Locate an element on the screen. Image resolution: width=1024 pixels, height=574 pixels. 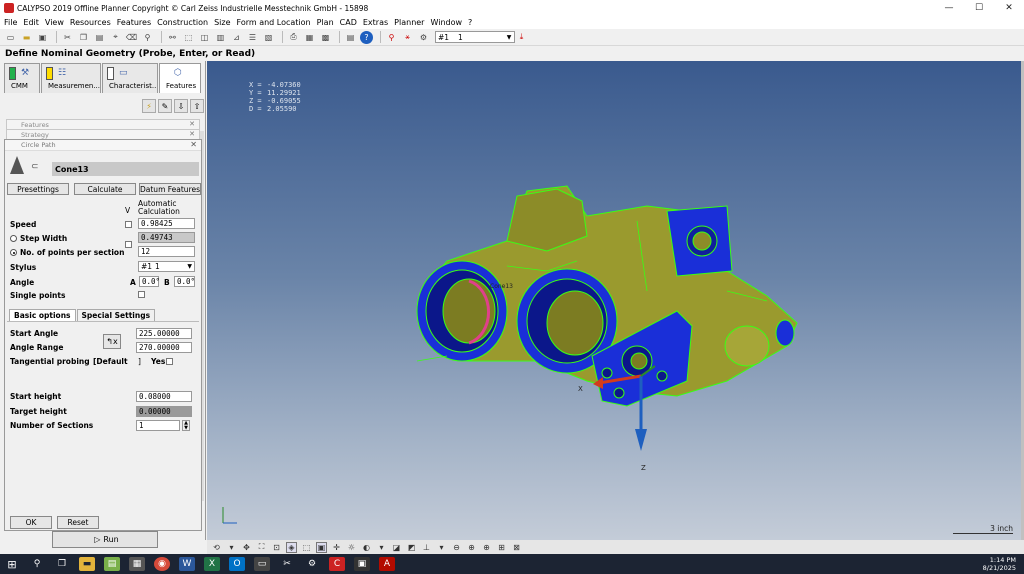
tangential-yes-checkbox is located at coordinates (169, 361).